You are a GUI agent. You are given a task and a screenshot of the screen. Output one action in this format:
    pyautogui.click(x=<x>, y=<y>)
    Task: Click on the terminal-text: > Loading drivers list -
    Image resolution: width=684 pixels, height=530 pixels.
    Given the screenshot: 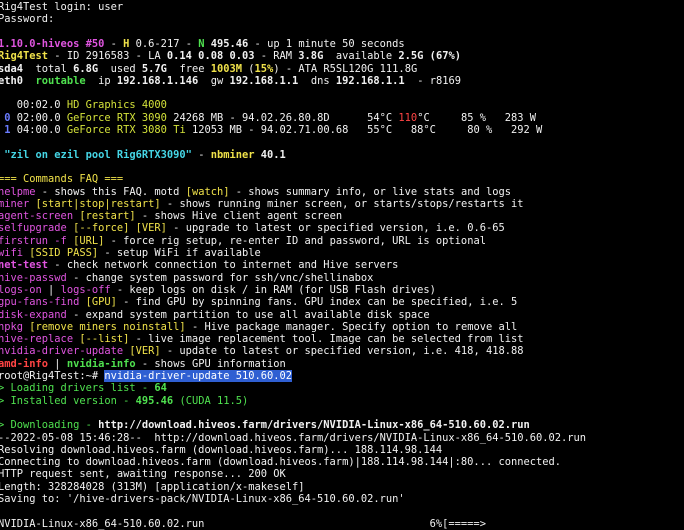 What is the action you would take?
    pyautogui.click(x=77, y=388)
    